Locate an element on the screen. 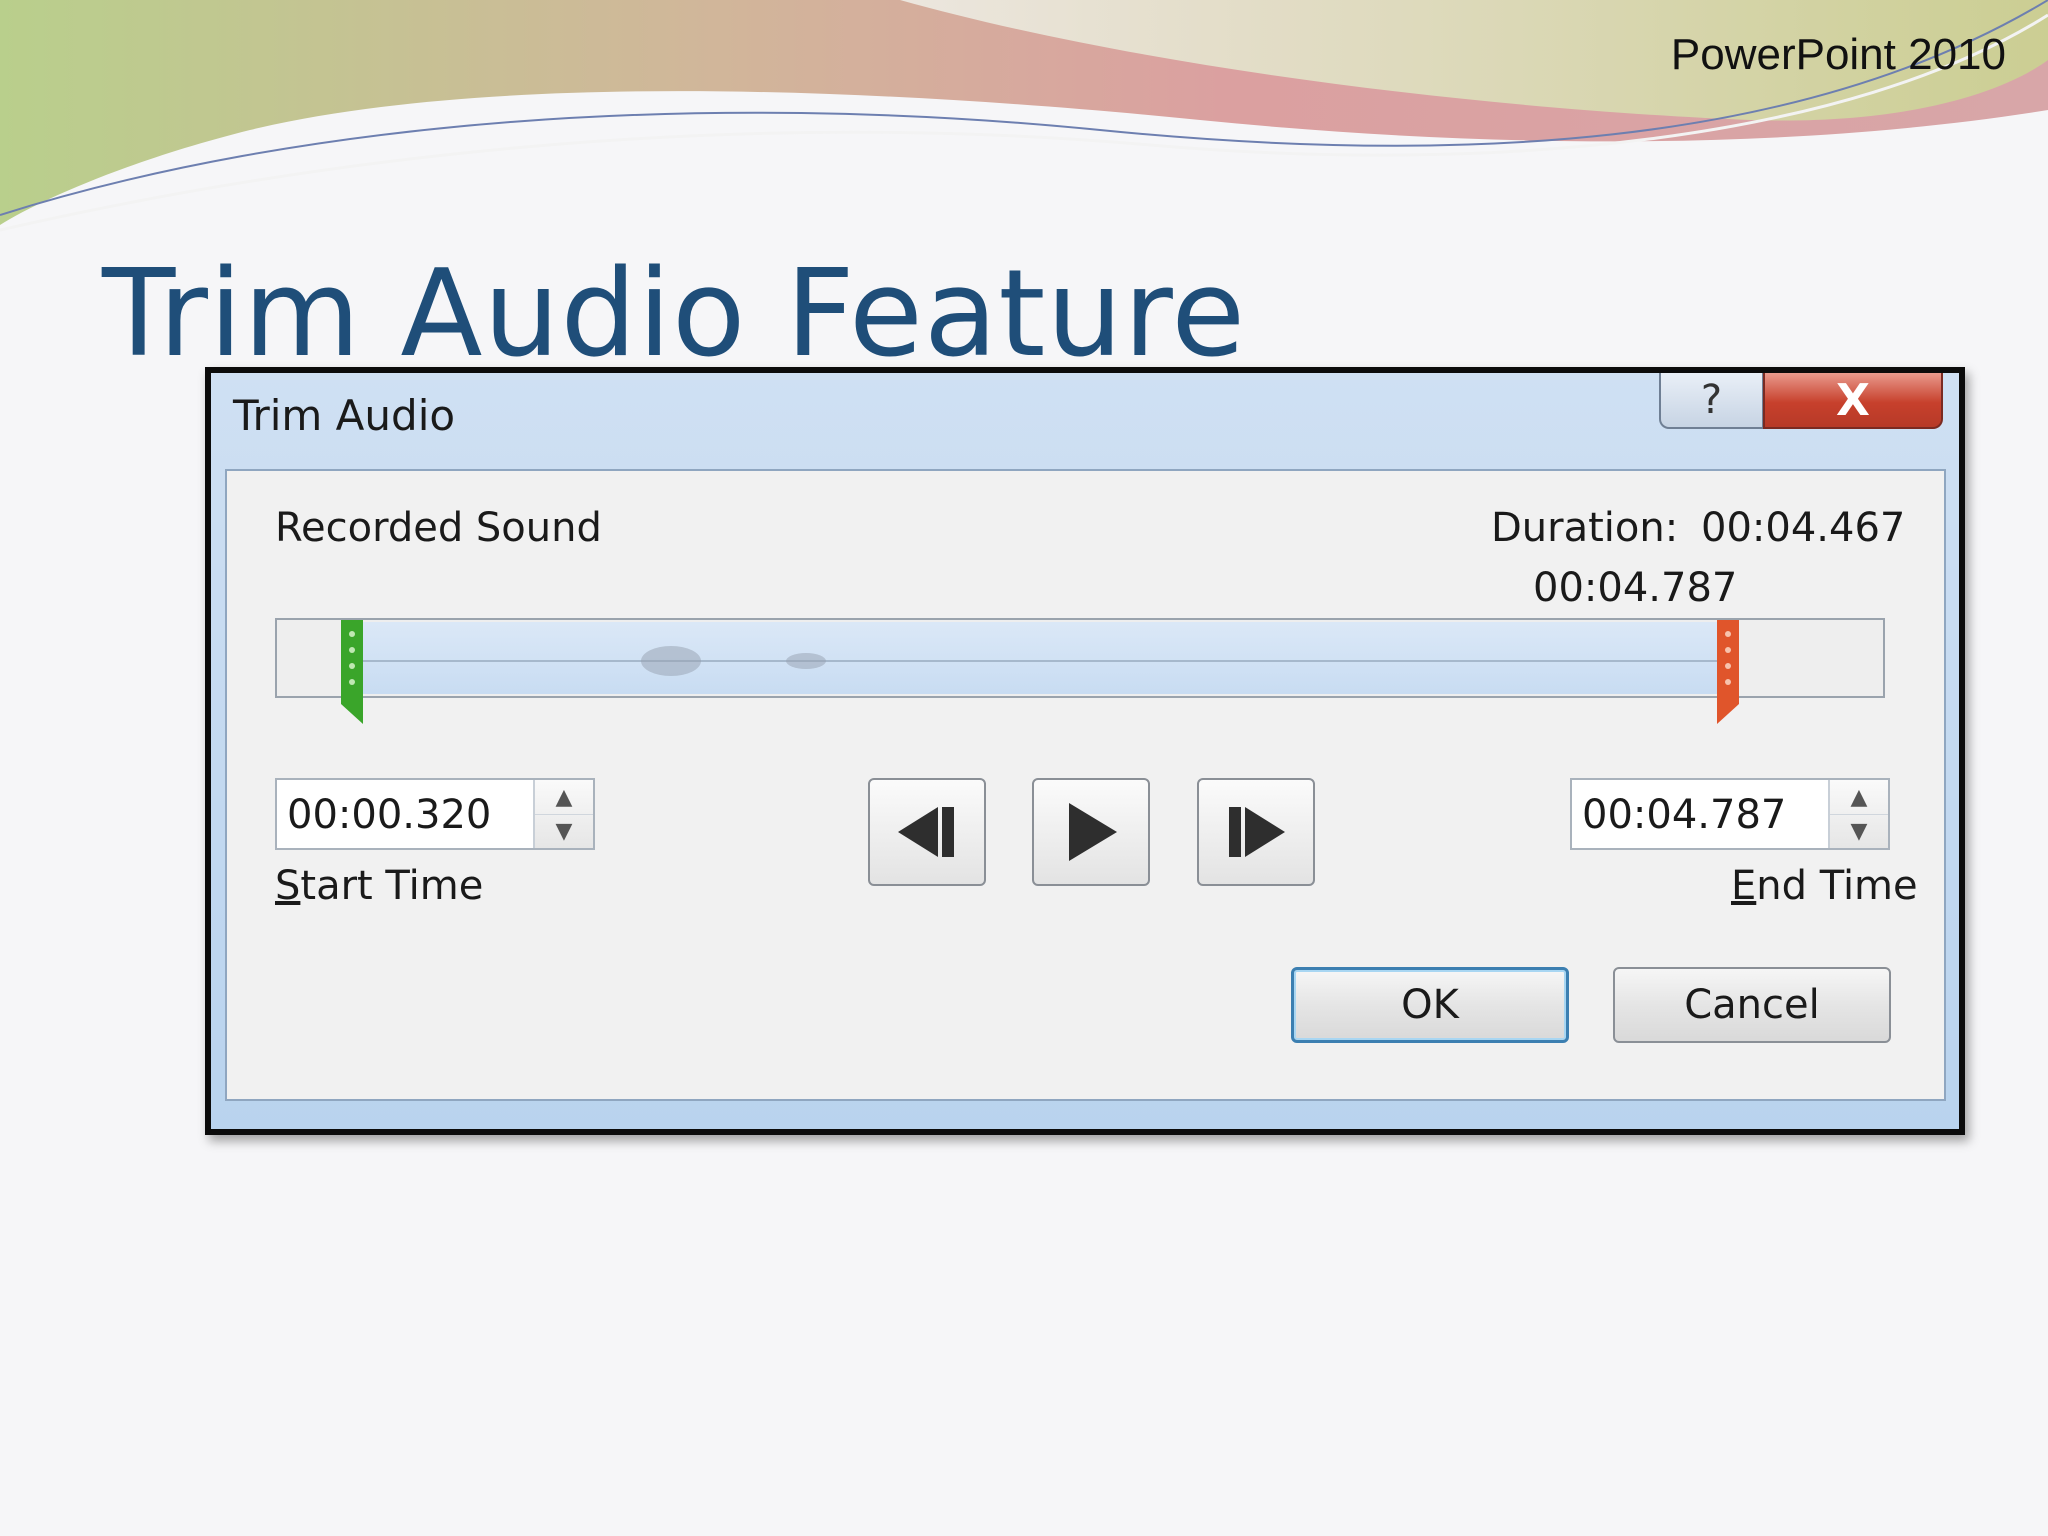 This screenshot has width=2048, height=1536. end-time-label: End Time is located at coordinates (1824, 886).